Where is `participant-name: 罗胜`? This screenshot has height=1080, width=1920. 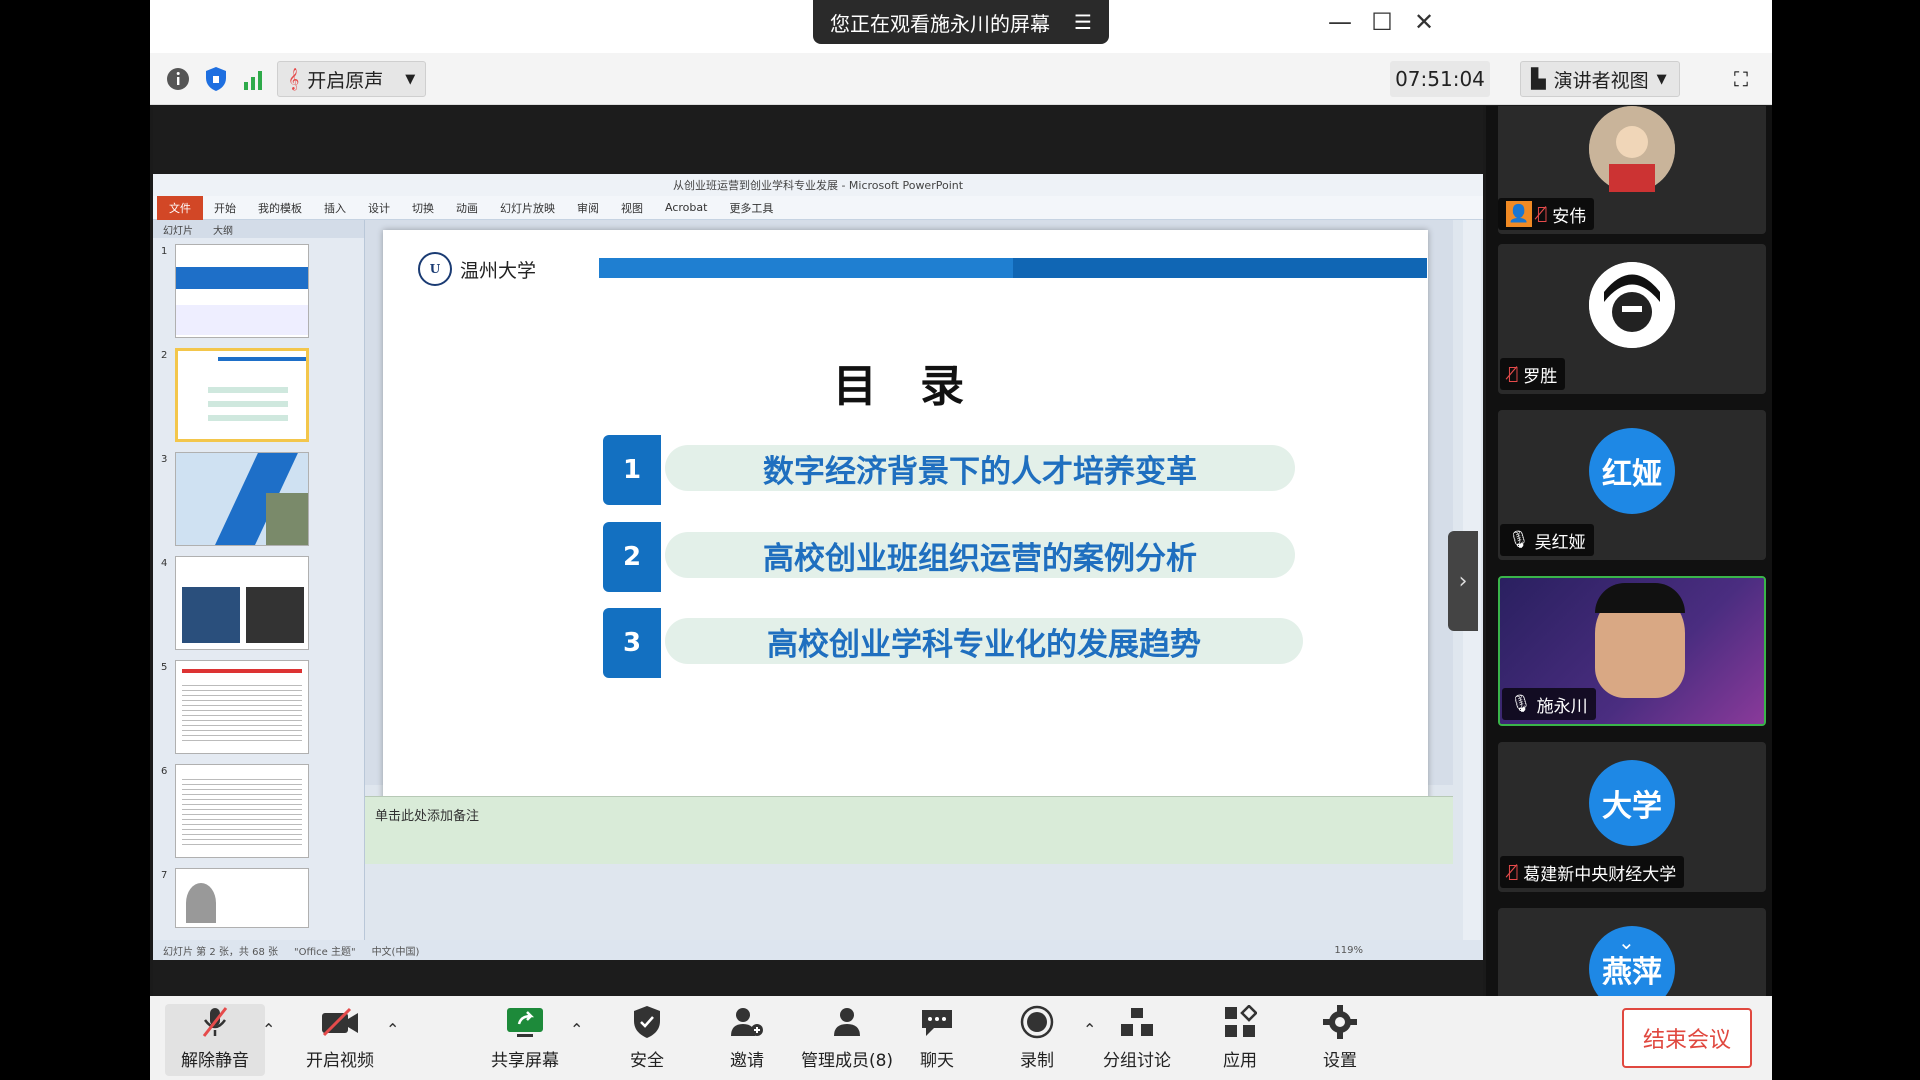 participant-name: 罗胜 is located at coordinates (1540, 376).